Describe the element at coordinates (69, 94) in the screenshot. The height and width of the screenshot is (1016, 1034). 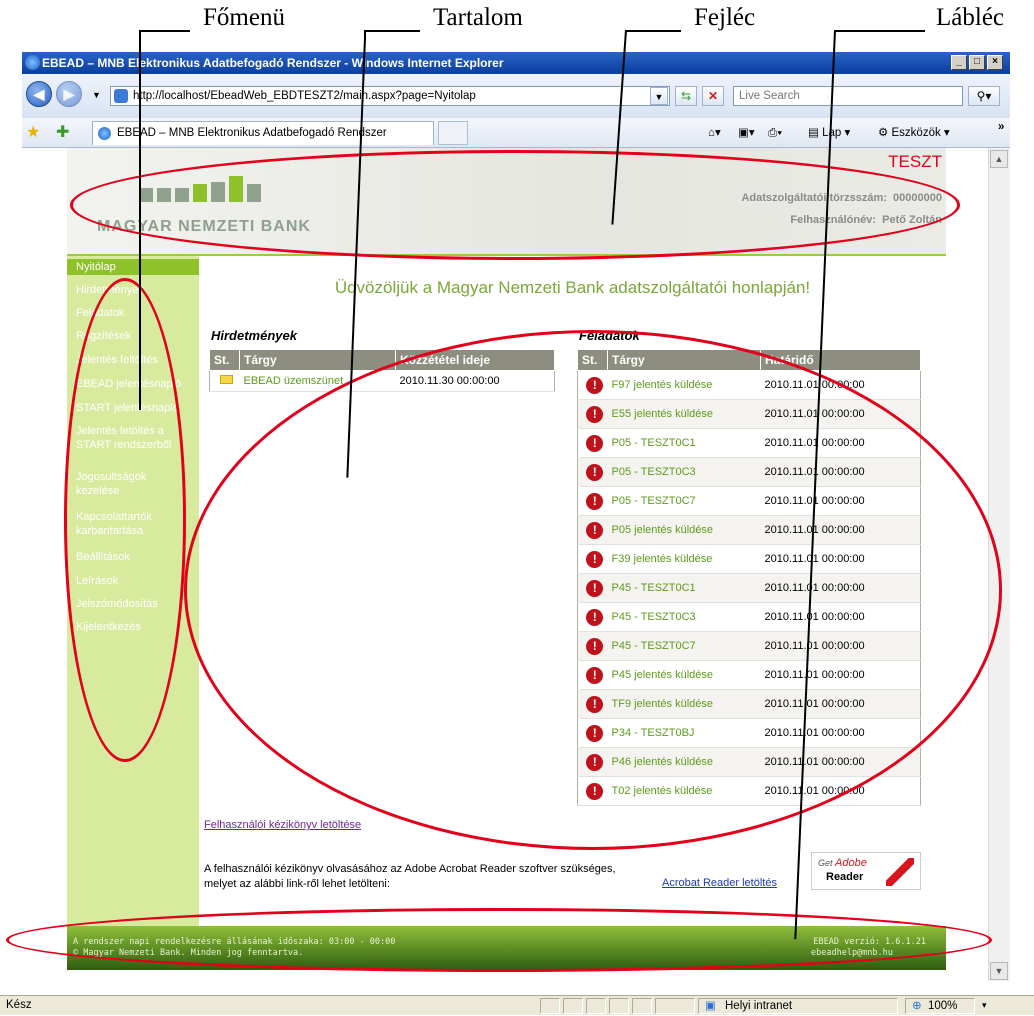
I see `forward-button: ▶` at that location.